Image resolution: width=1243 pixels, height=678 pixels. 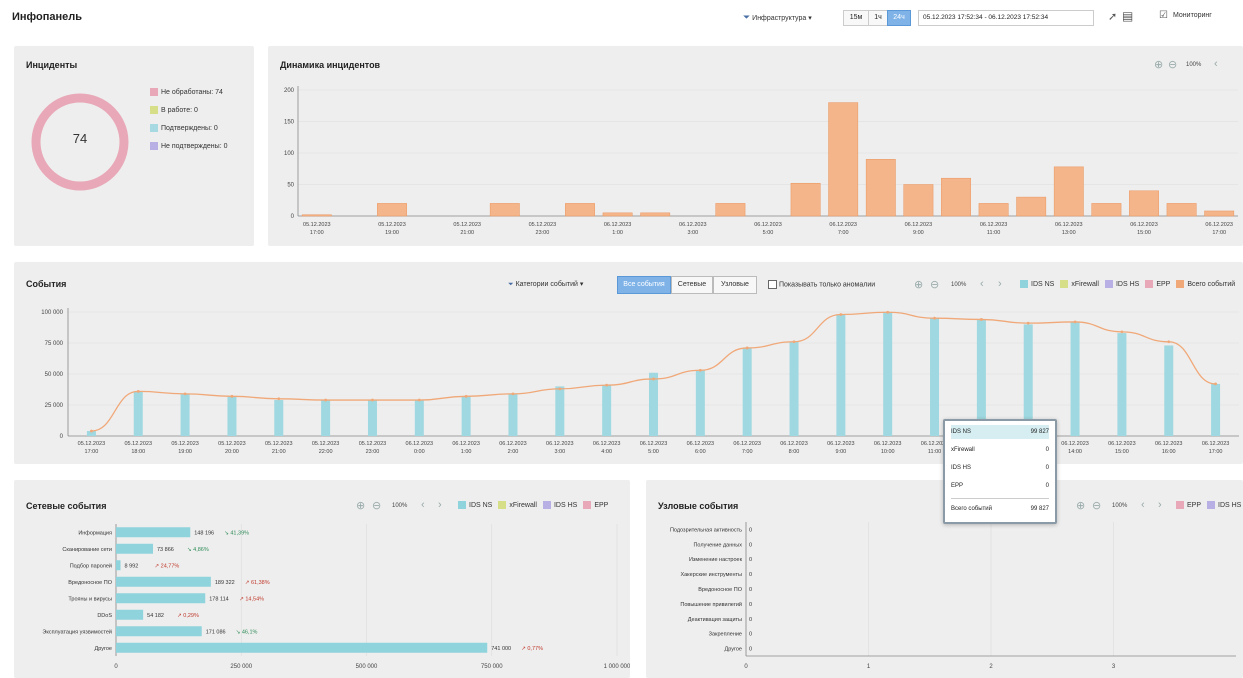 I want to click on x-tick-label: 21:00, so click(x=467, y=233).